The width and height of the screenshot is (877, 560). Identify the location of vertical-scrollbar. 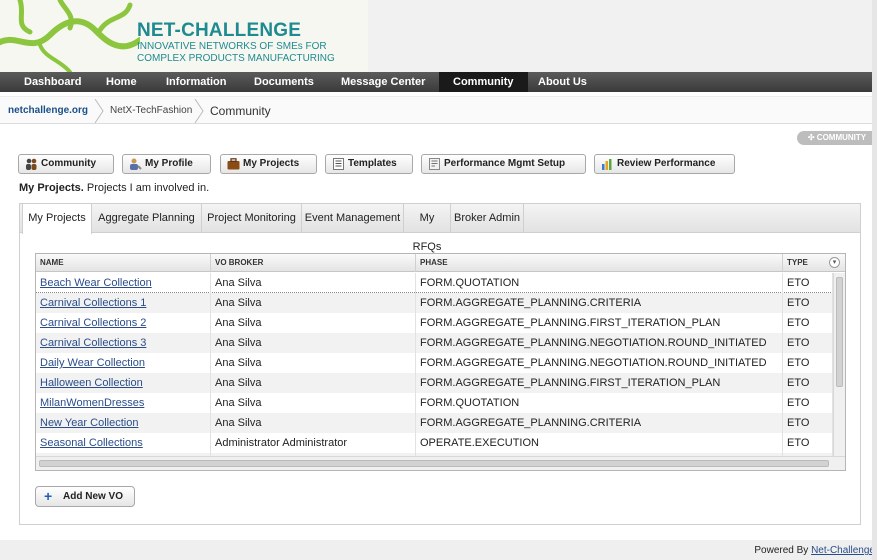
(839, 364).